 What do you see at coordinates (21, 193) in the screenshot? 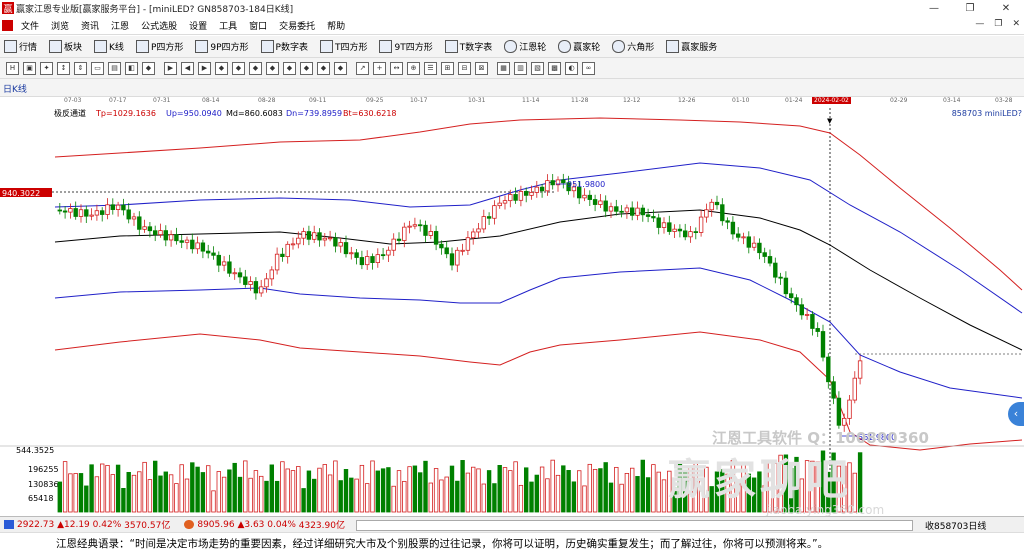
I see `price-mark-value: 940.3022` at bounding box center [21, 193].